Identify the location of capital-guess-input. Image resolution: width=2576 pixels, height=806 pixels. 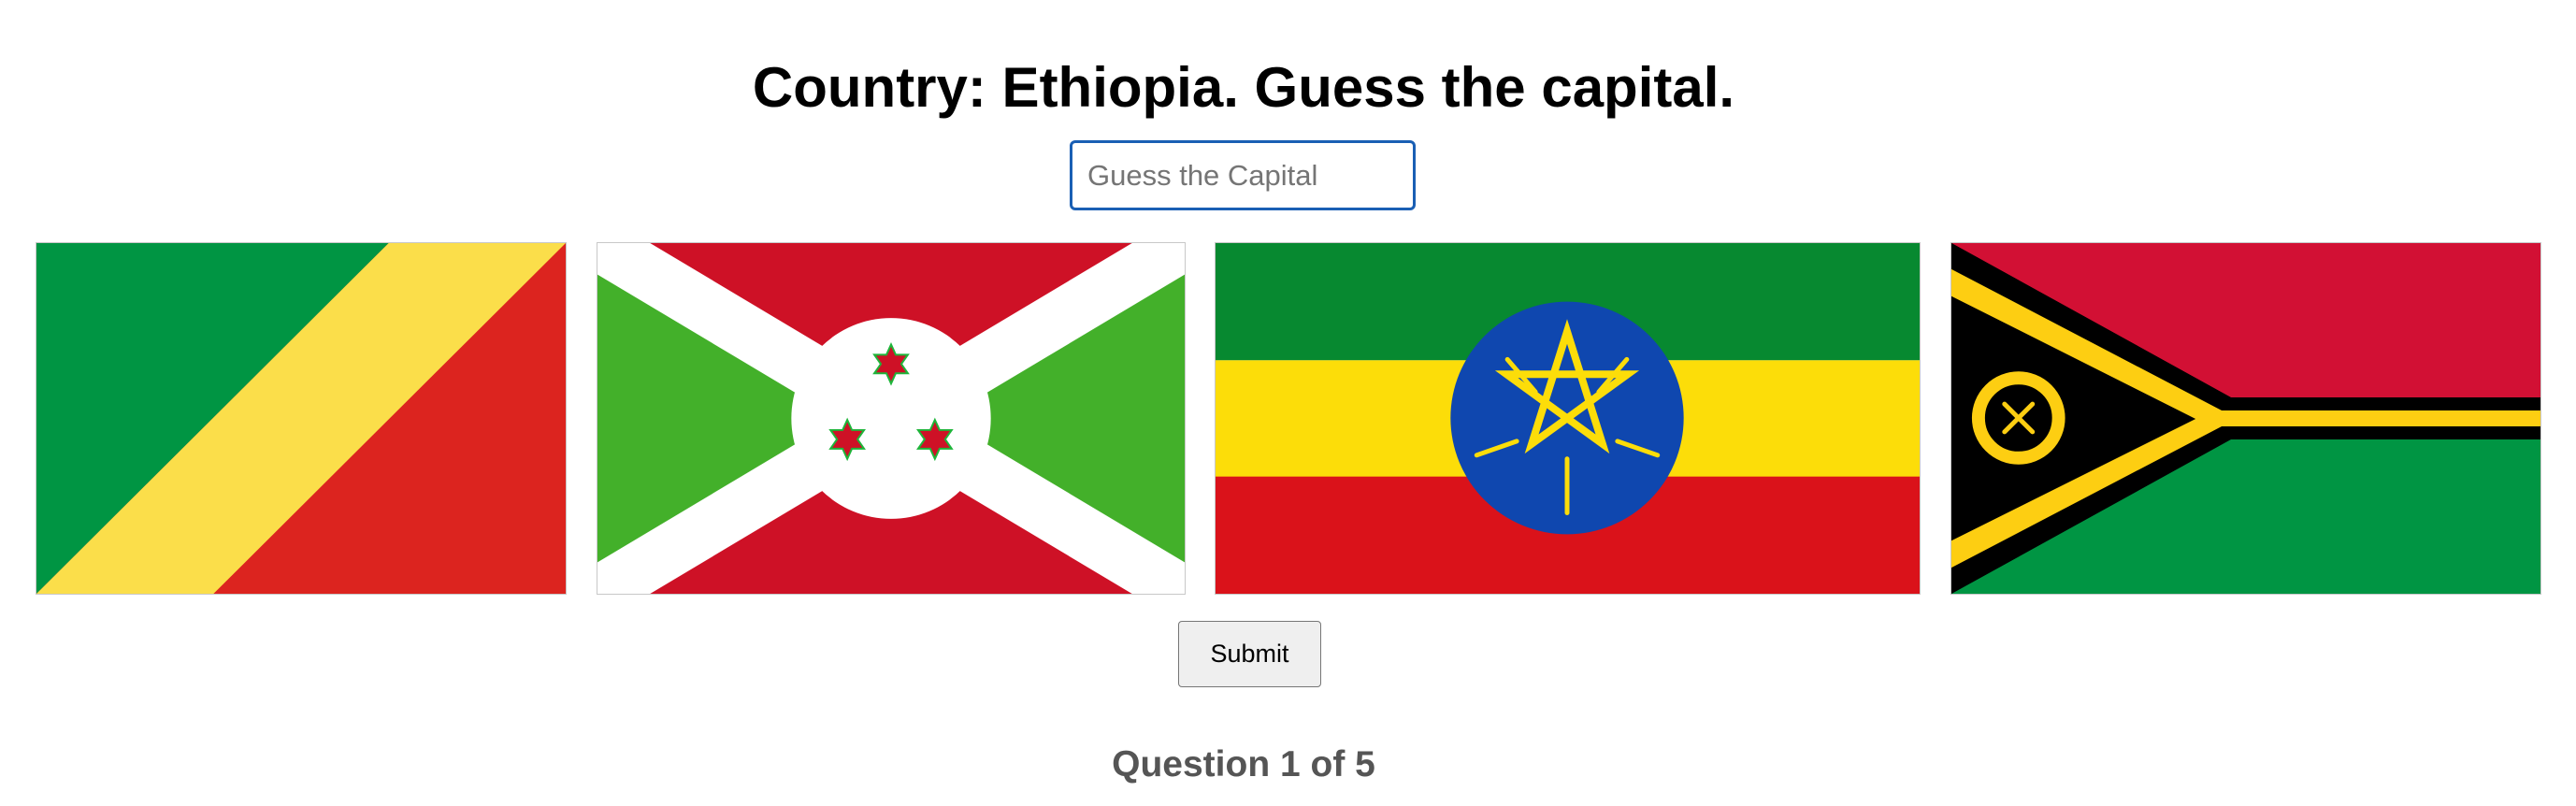
(1243, 175).